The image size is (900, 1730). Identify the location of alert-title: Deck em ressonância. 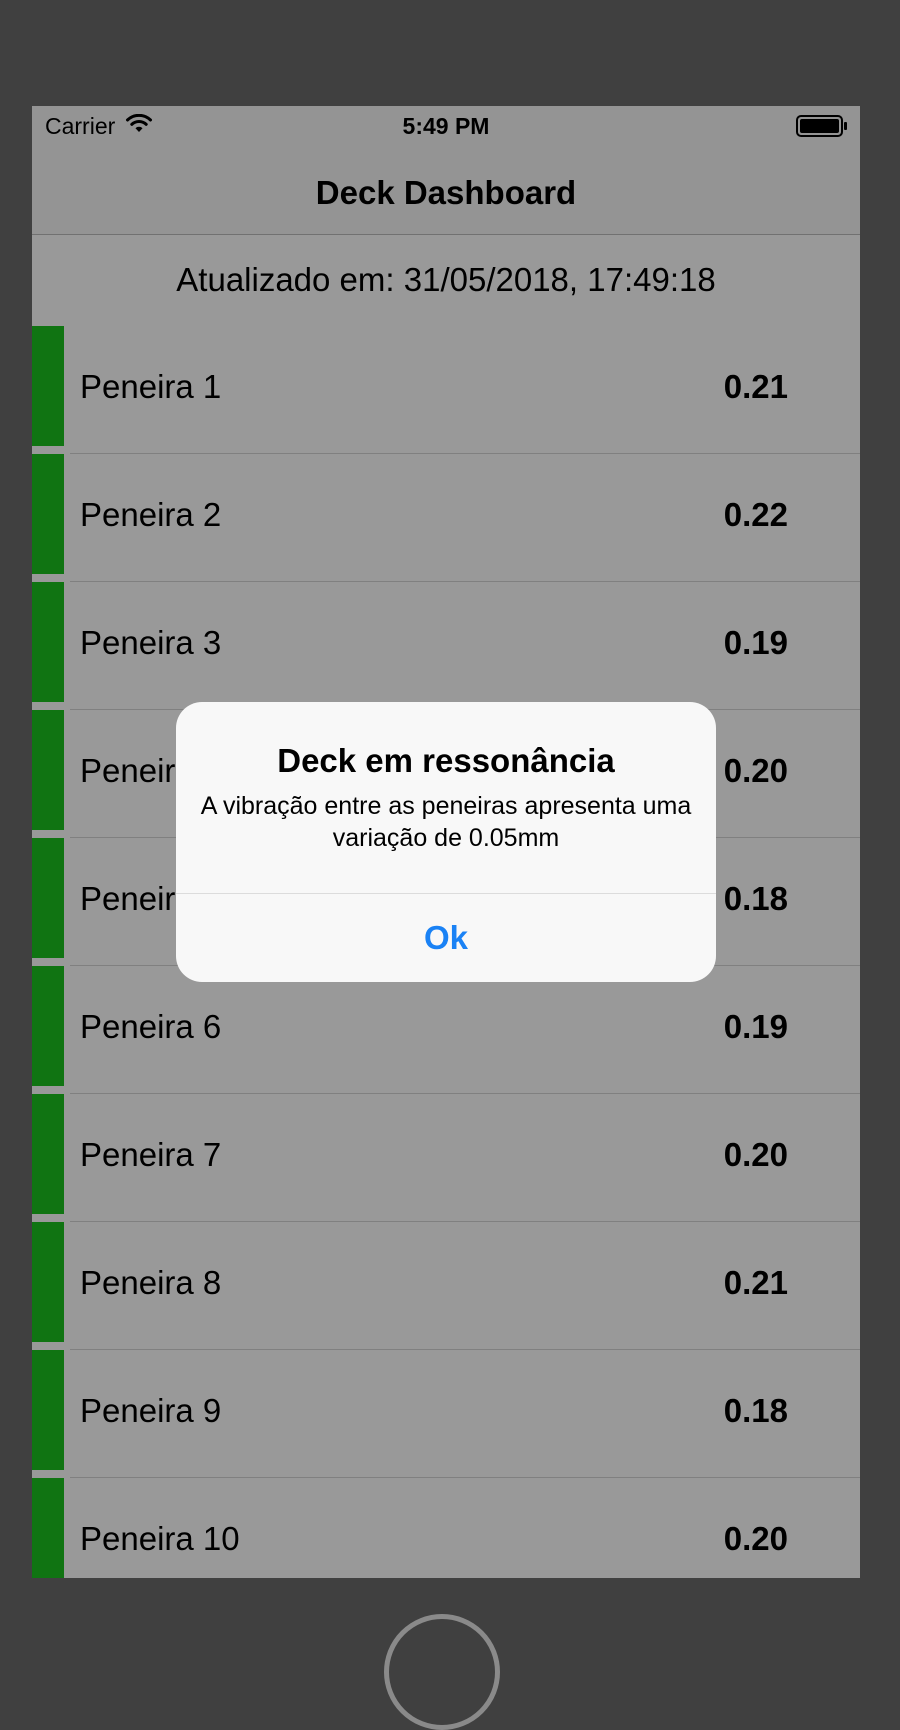
(446, 760).